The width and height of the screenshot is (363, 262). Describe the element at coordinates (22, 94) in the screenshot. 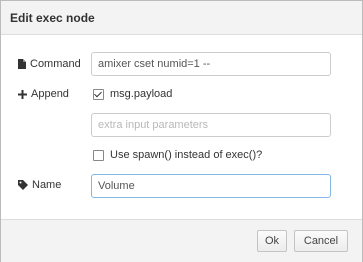

I see `plus-icon` at that location.